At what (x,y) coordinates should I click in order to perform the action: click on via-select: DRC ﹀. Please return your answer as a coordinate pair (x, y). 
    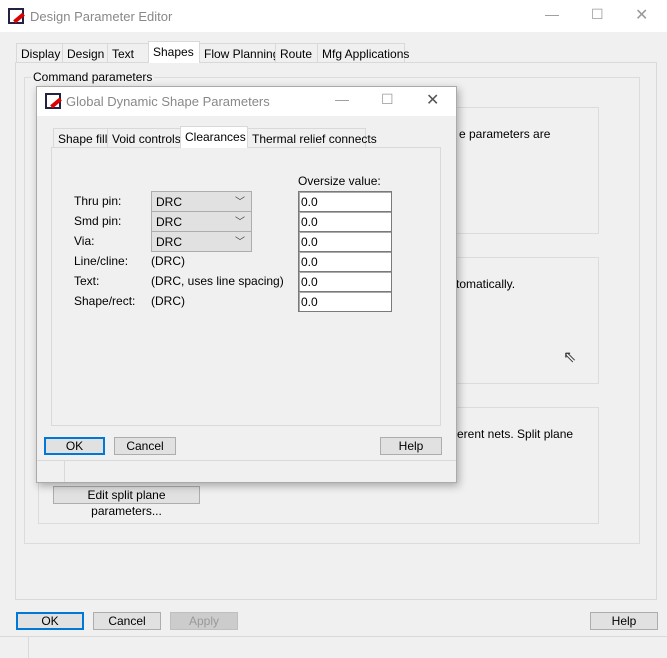
    Looking at the image, I should click on (201, 241).